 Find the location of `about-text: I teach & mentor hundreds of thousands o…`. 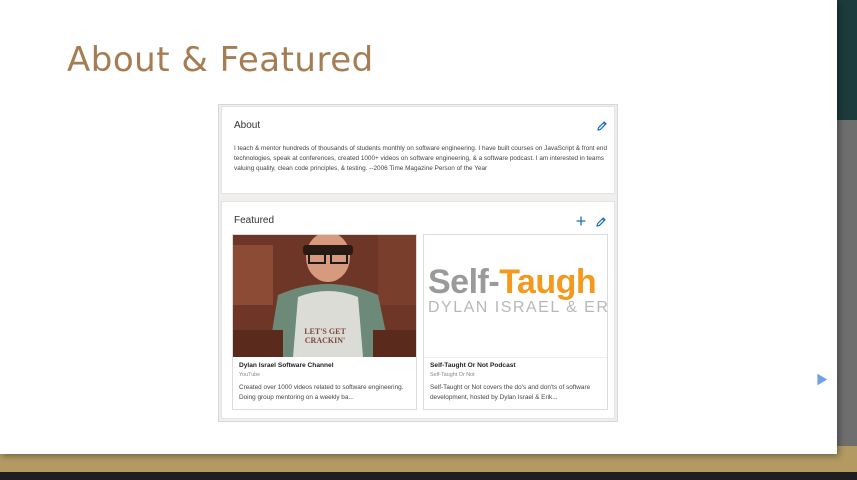

about-text: I teach & mentor hundreds of thousands o… is located at coordinates (421, 158).